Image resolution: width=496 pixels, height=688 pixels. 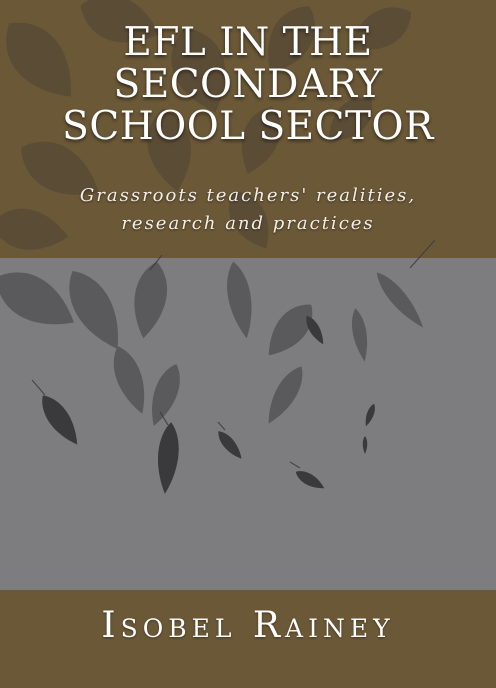 I want to click on book-title-line-1: EFL IN THE, so click(x=248, y=42).